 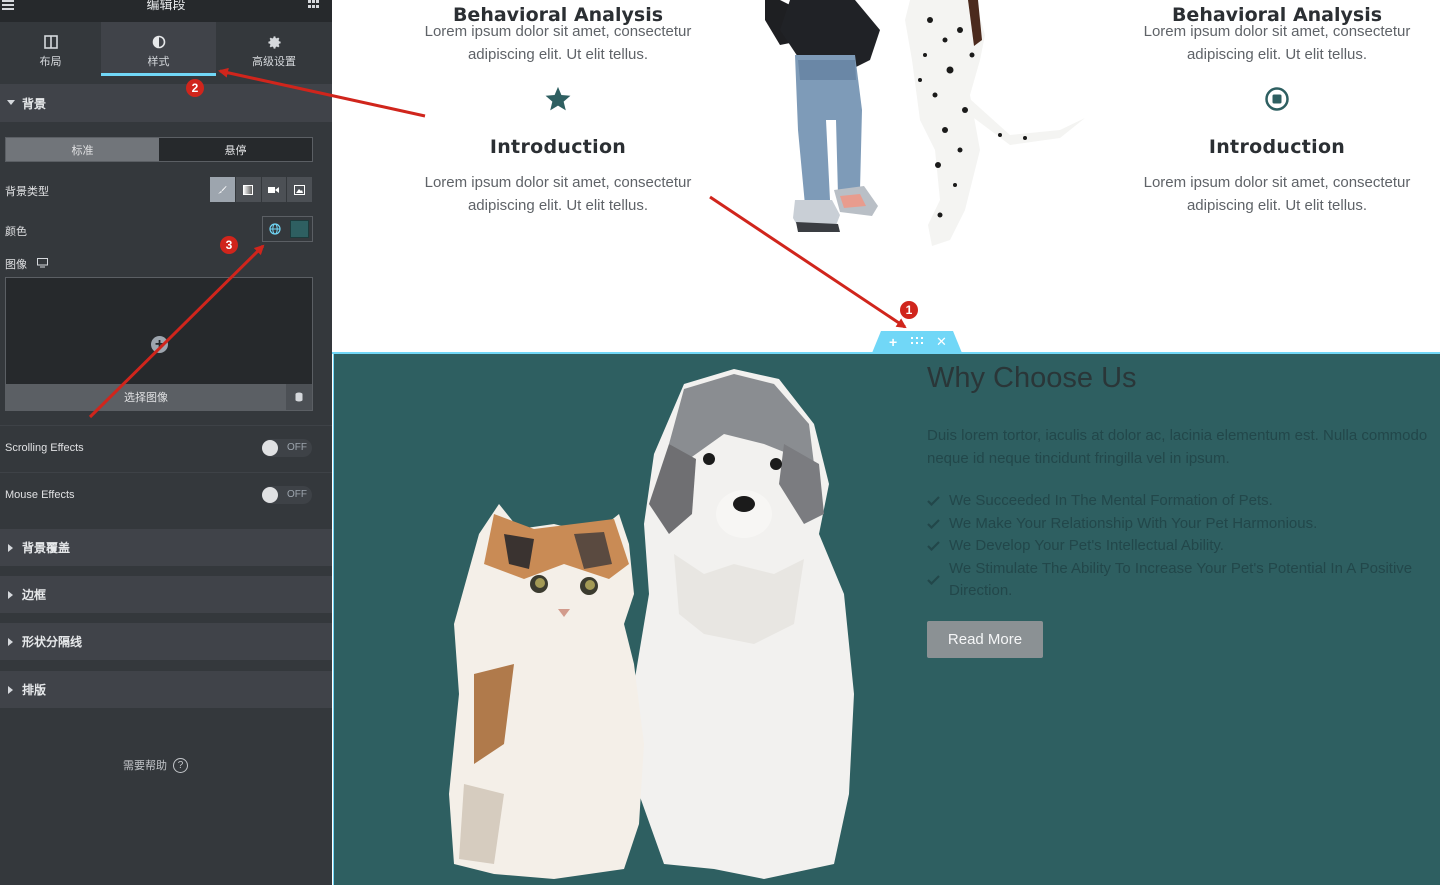 I want to click on annotation-badge-3: 3, so click(x=229, y=245).